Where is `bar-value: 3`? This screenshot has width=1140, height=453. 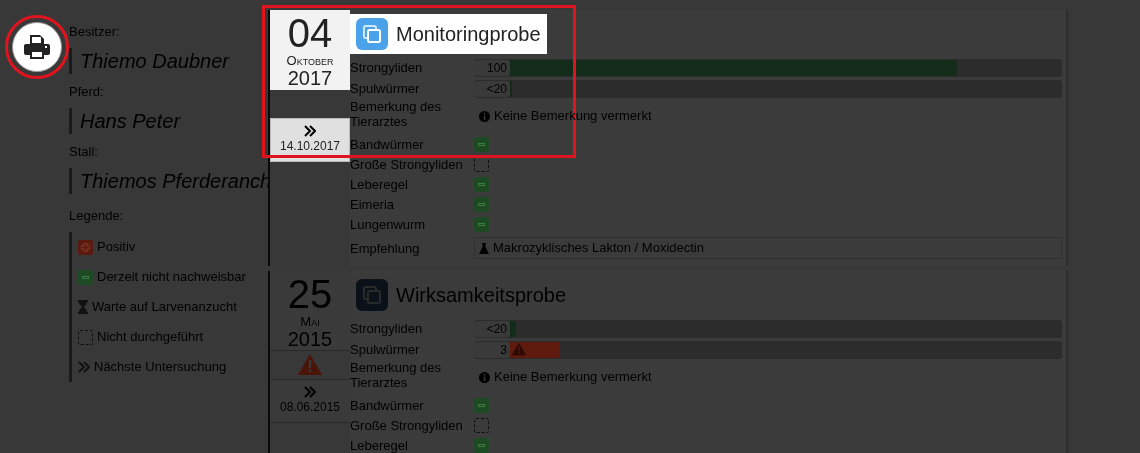
bar-value: 3 is located at coordinates (492, 349).